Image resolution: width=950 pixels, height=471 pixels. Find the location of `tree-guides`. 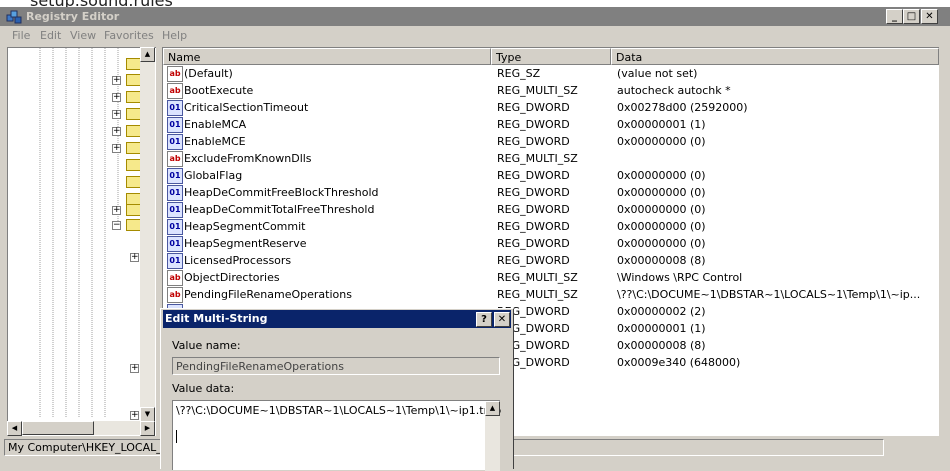

tree-guides is located at coordinates (78, 234).